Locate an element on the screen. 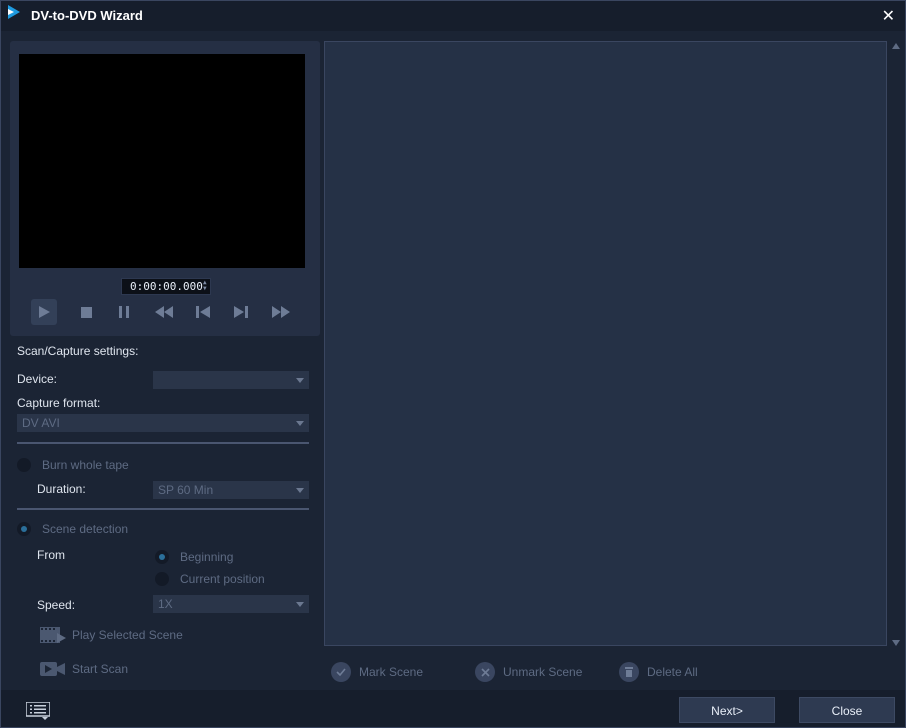  pause-button is located at coordinates (124, 312).